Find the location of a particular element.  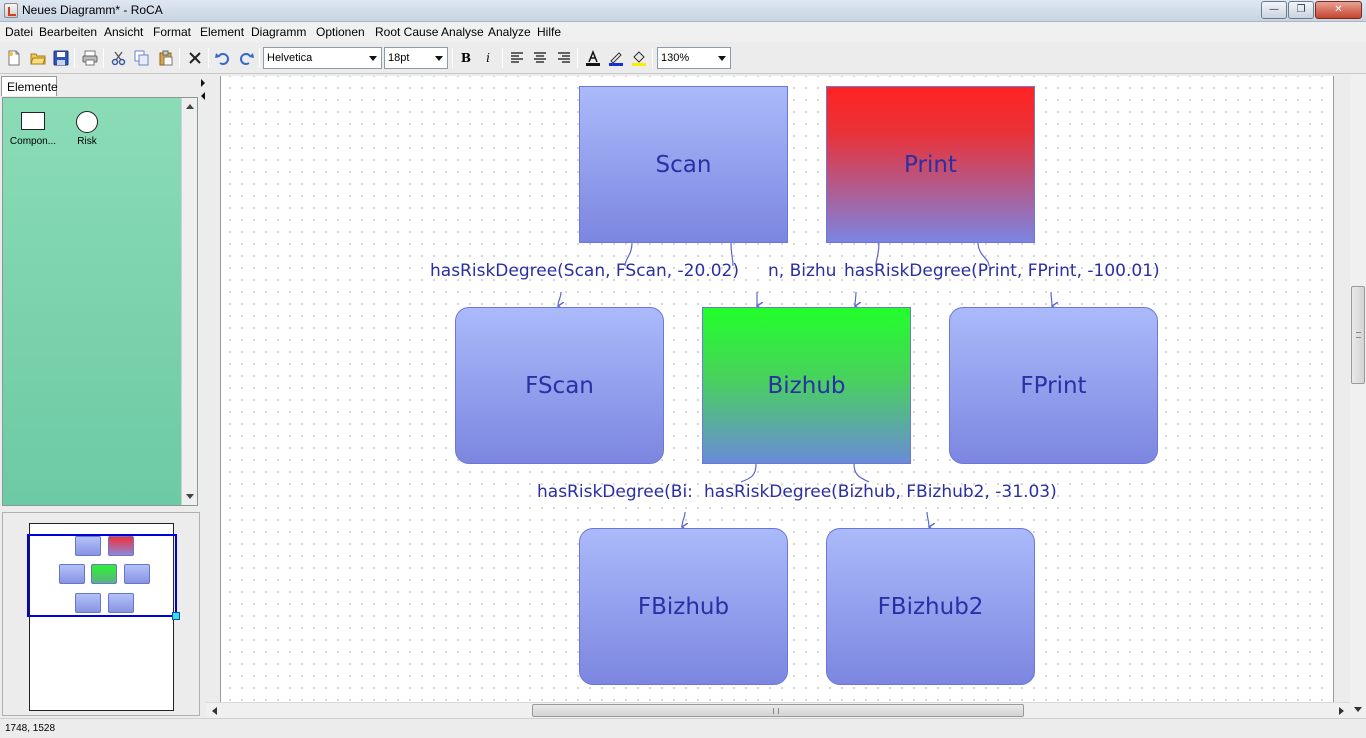

delete-icon is located at coordinates (195, 58).